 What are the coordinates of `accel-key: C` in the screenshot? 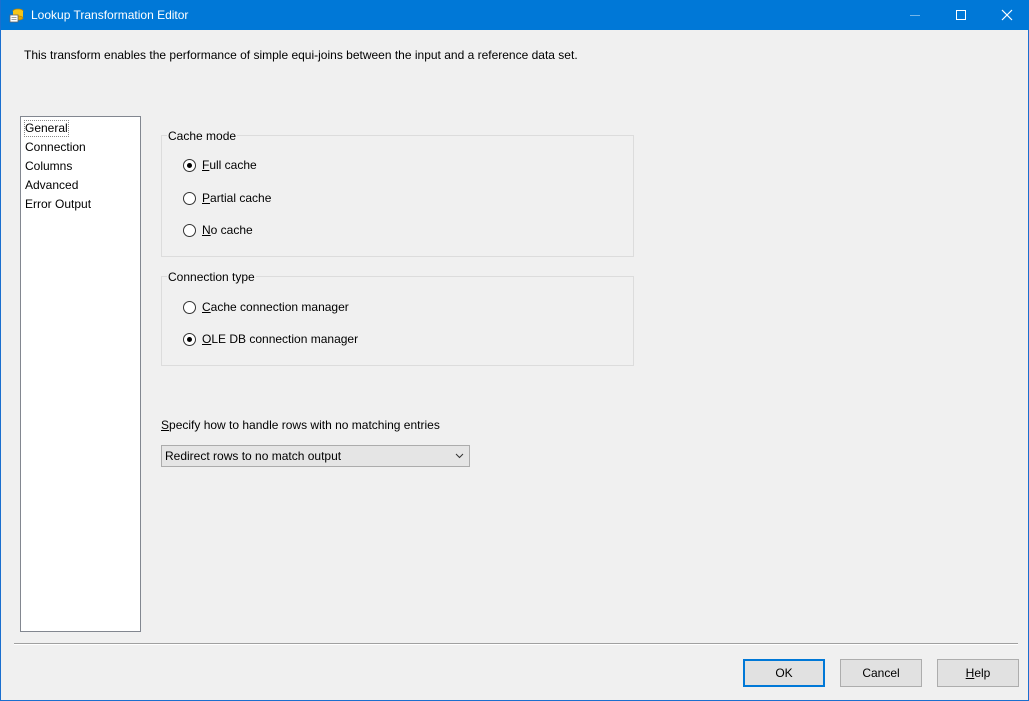 It's located at (206, 307).